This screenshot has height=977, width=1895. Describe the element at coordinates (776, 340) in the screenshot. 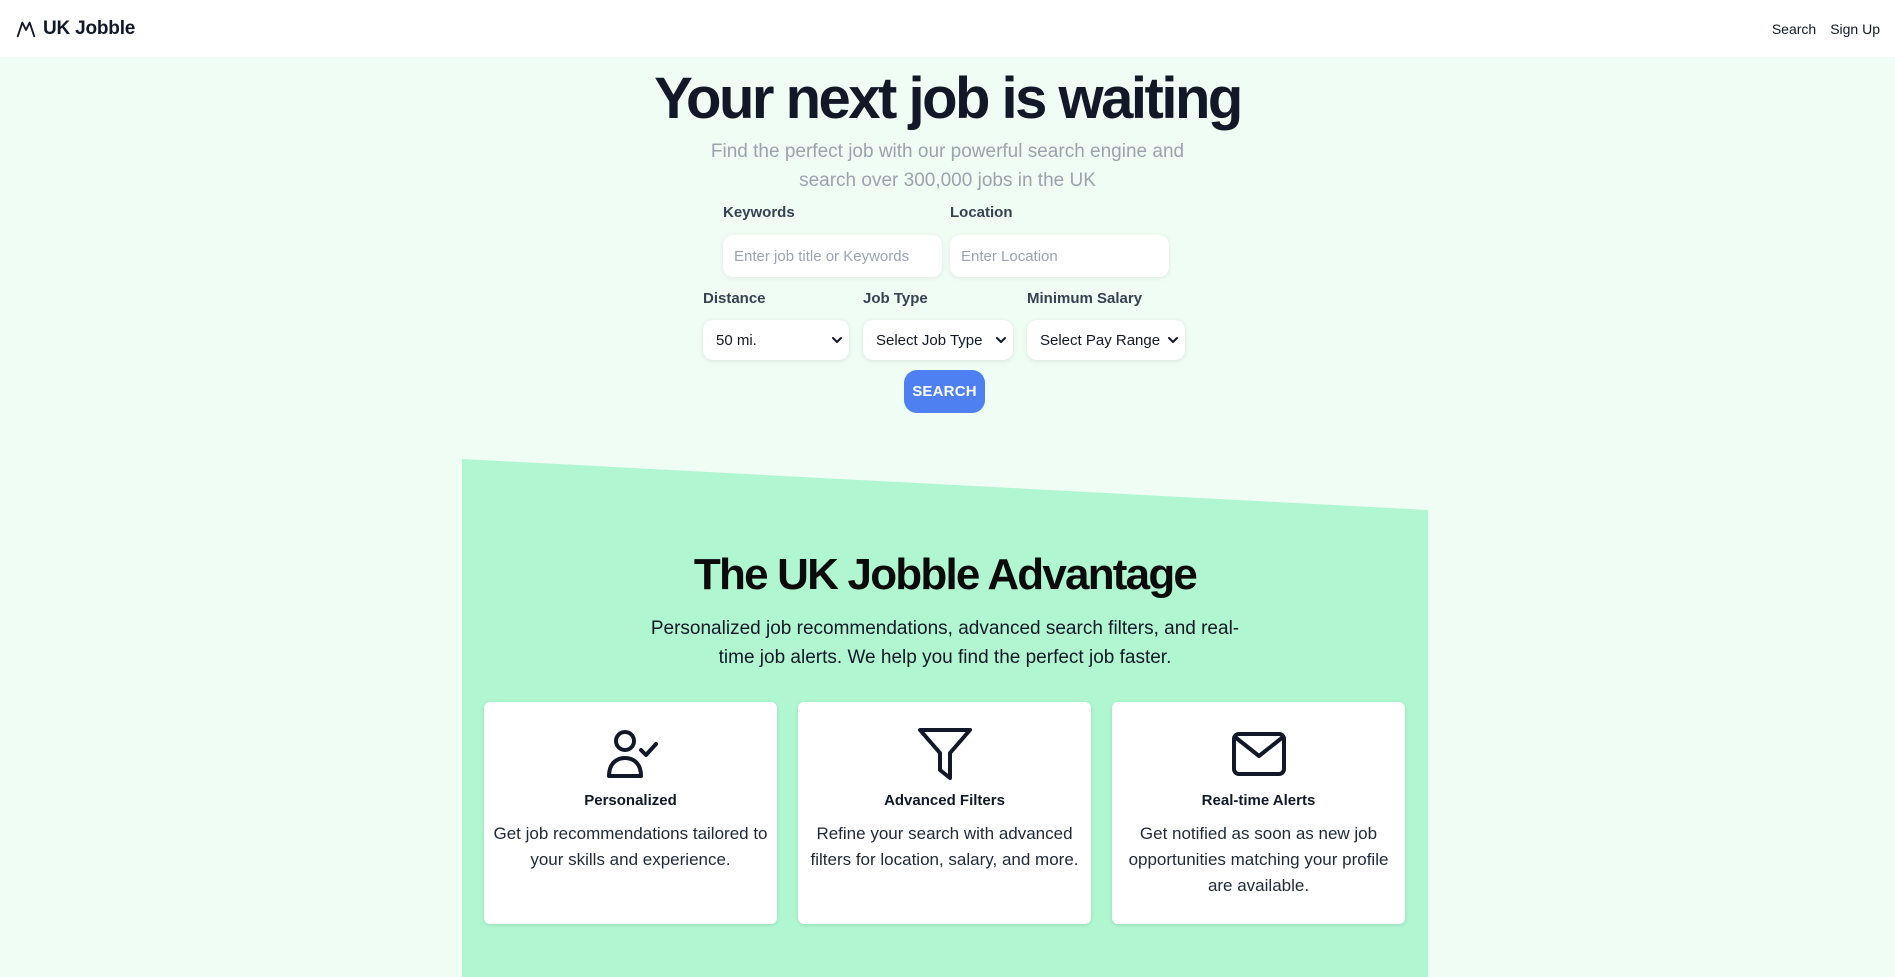

I see `distance-select: 50 mi.` at that location.